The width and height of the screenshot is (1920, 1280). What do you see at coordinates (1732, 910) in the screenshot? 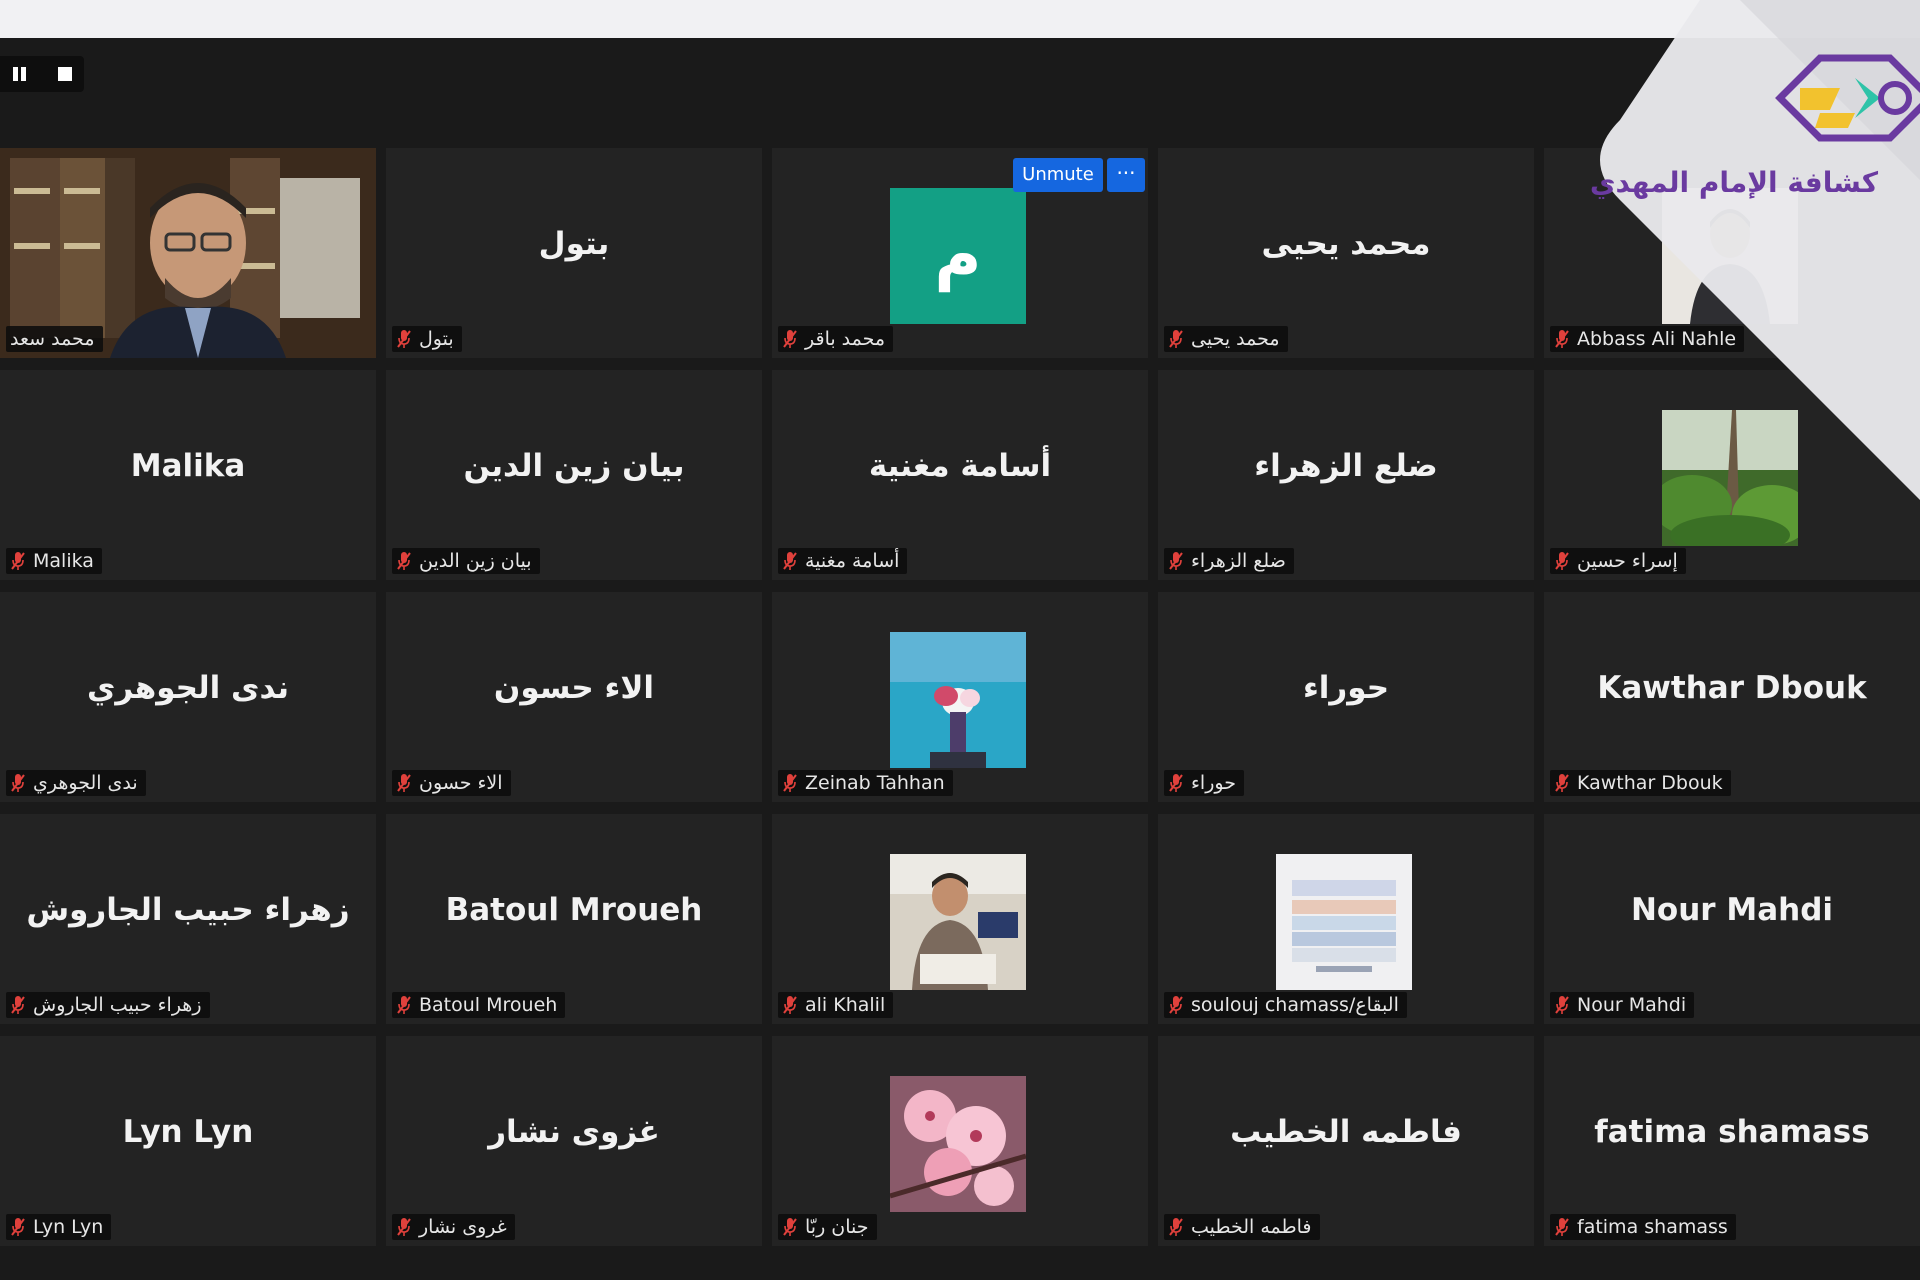
I see `participant-display-name: Nour Mahdi` at bounding box center [1732, 910].